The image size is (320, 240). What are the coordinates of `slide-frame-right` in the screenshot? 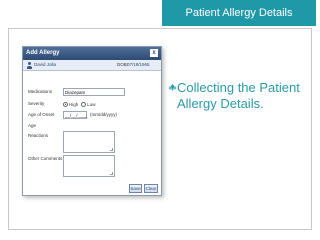 It's located at (311, 129).